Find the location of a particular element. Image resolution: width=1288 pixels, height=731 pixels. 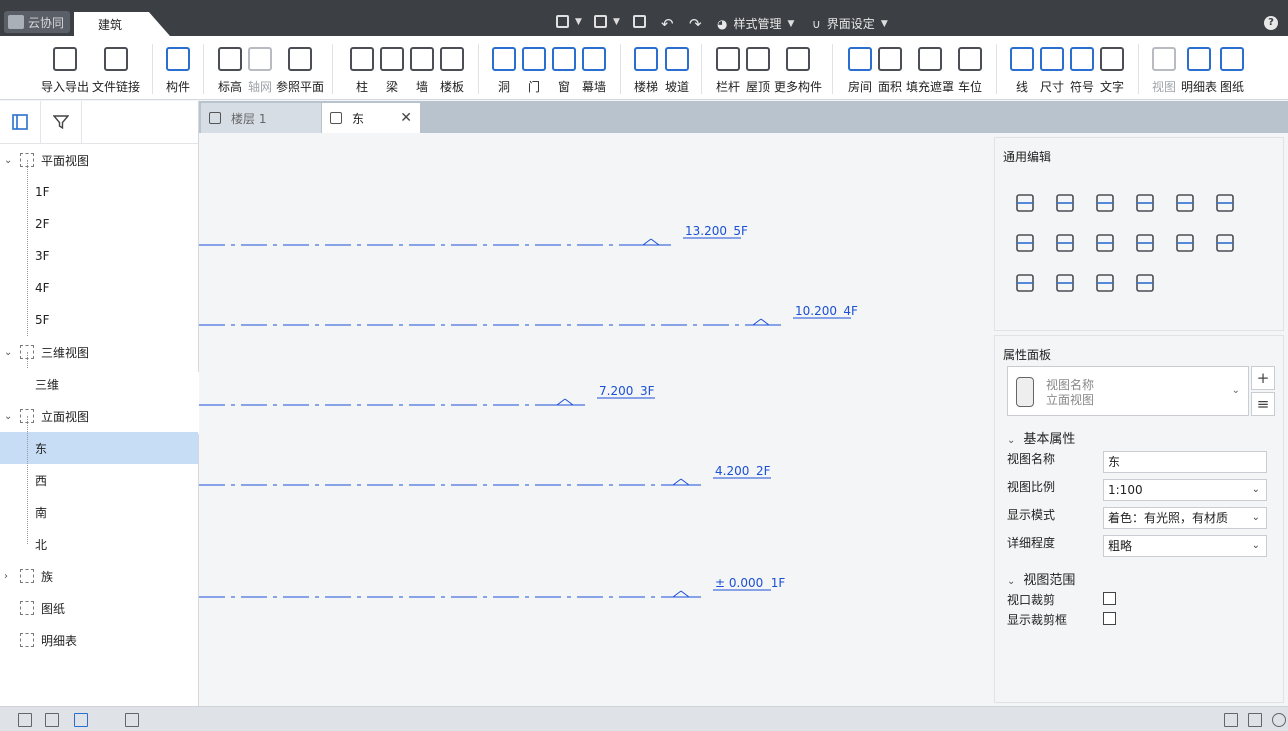

pattern-icon is located at coordinates (1185, 243).